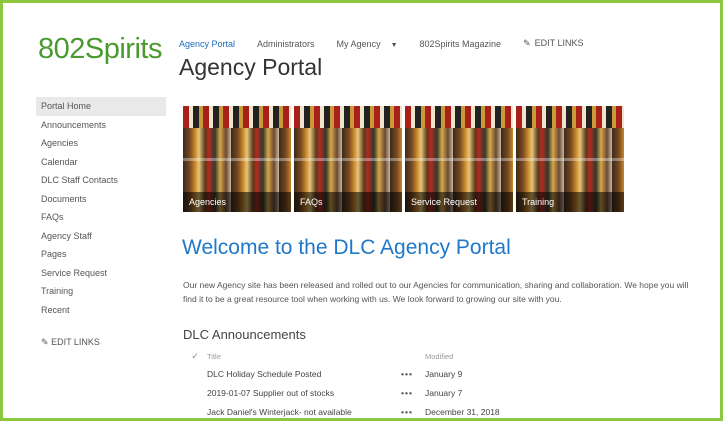  Describe the element at coordinates (244, 334) in the screenshot. I see `announcements-title: DLC Announcements` at that location.